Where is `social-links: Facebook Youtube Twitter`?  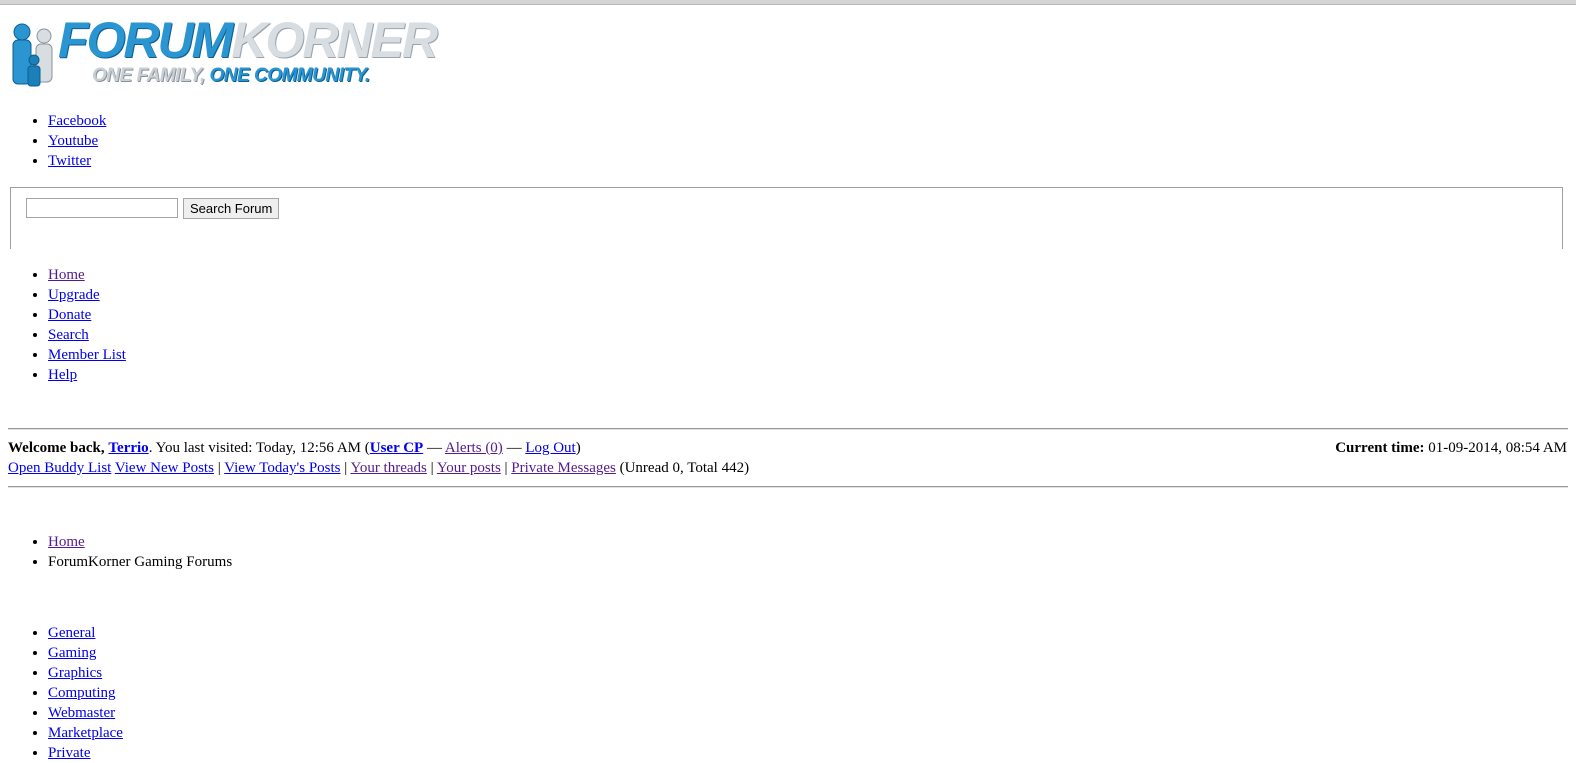 social-links: Facebook Youtube Twitter is located at coordinates (53, 141).